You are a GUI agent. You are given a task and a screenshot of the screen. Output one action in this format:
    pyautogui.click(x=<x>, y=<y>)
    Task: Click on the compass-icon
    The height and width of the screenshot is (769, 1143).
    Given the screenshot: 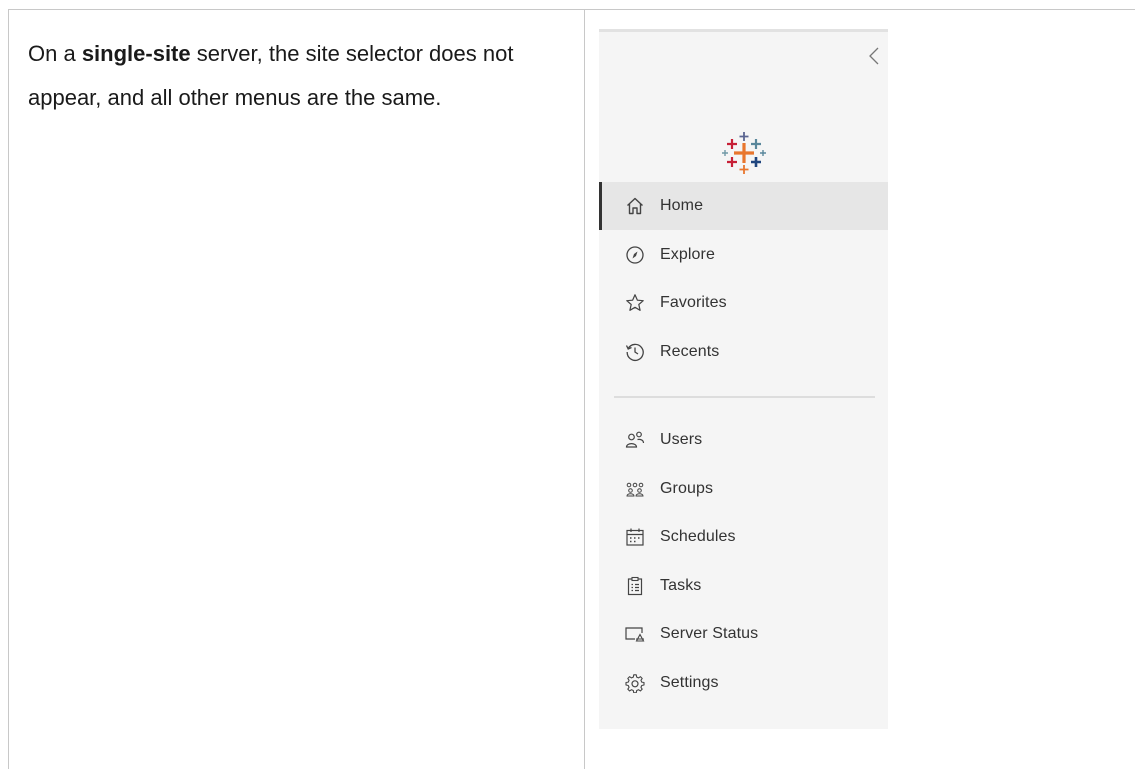 What is the action you would take?
    pyautogui.click(x=635, y=255)
    